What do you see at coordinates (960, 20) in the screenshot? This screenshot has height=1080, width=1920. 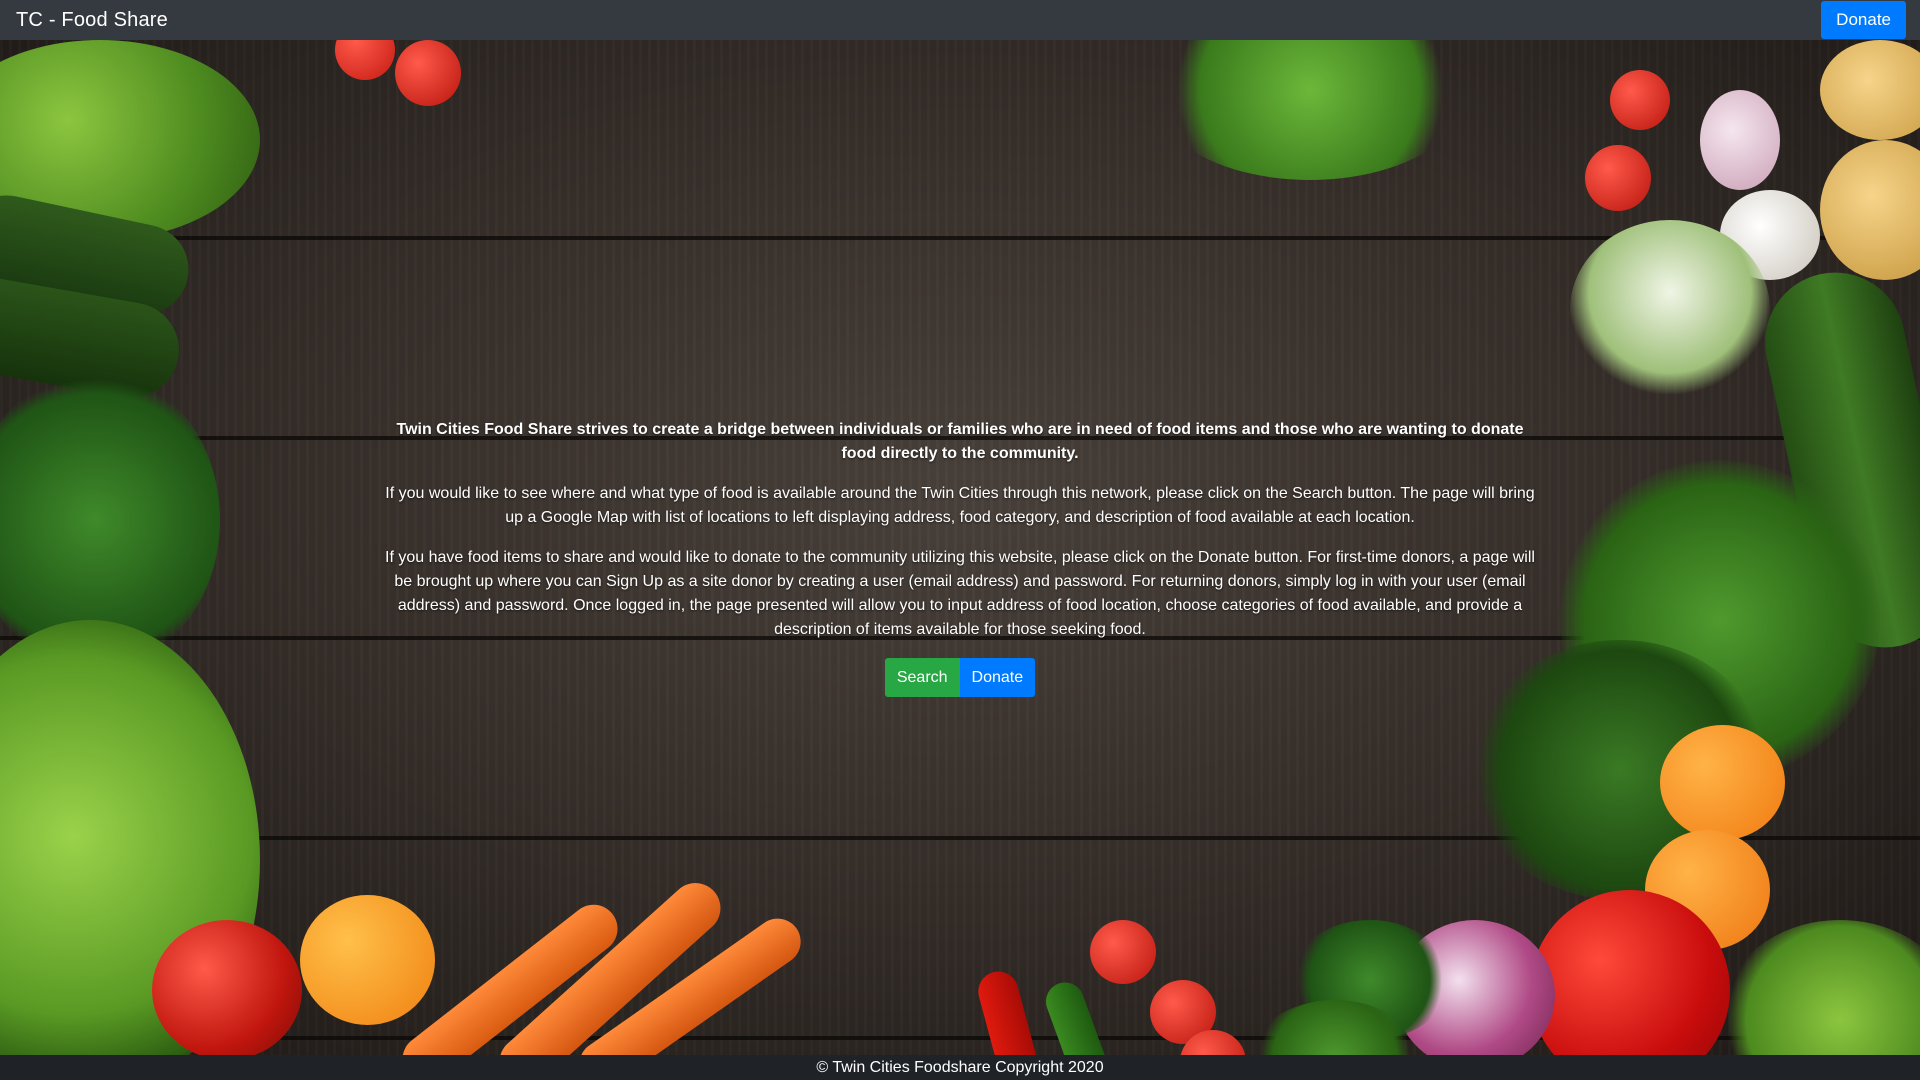 I see `top-navbar: TC - Food Share Donate` at bounding box center [960, 20].